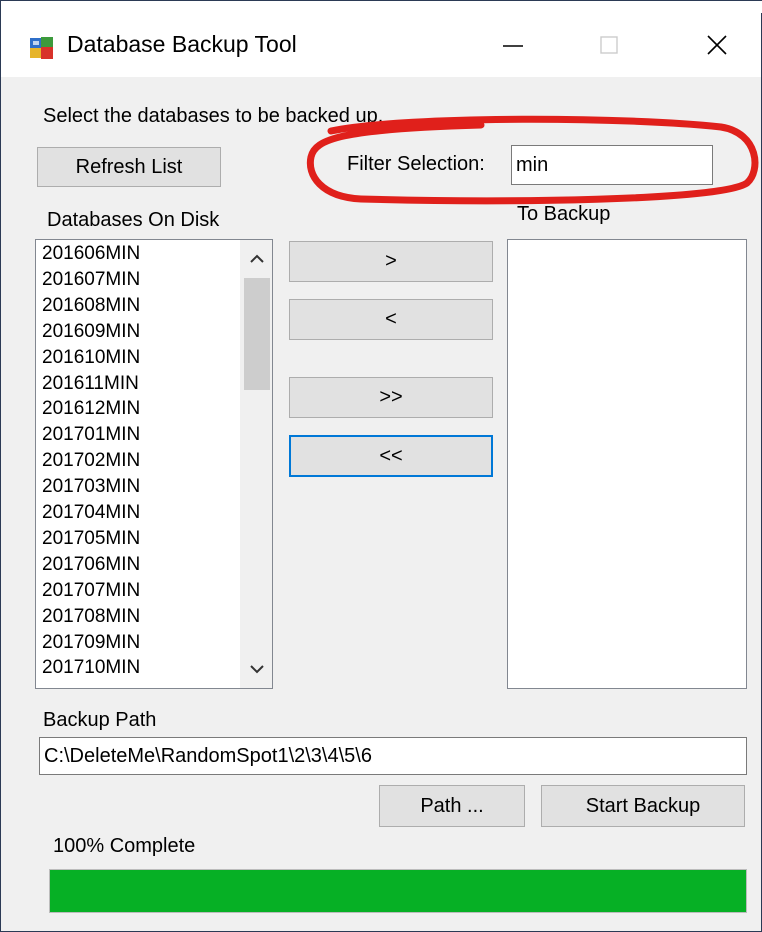  I want to click on to-backup-label: To Backup, so click(564, 214).